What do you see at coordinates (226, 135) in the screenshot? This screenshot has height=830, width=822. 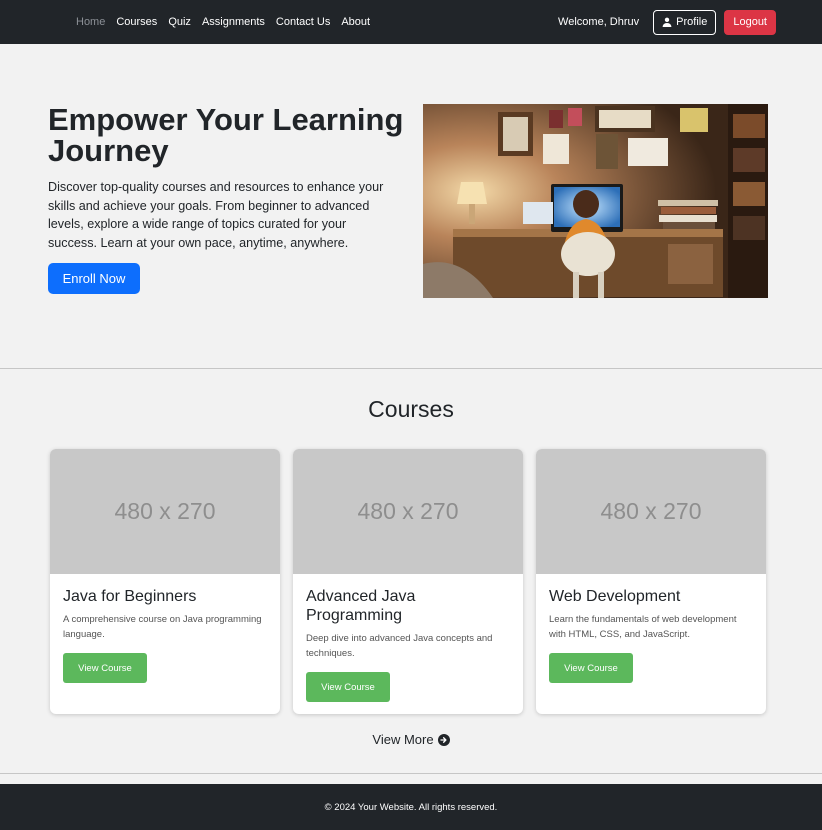 I see `hero-title: Empower Your Learning Journey` at bounding box center [226, 135].